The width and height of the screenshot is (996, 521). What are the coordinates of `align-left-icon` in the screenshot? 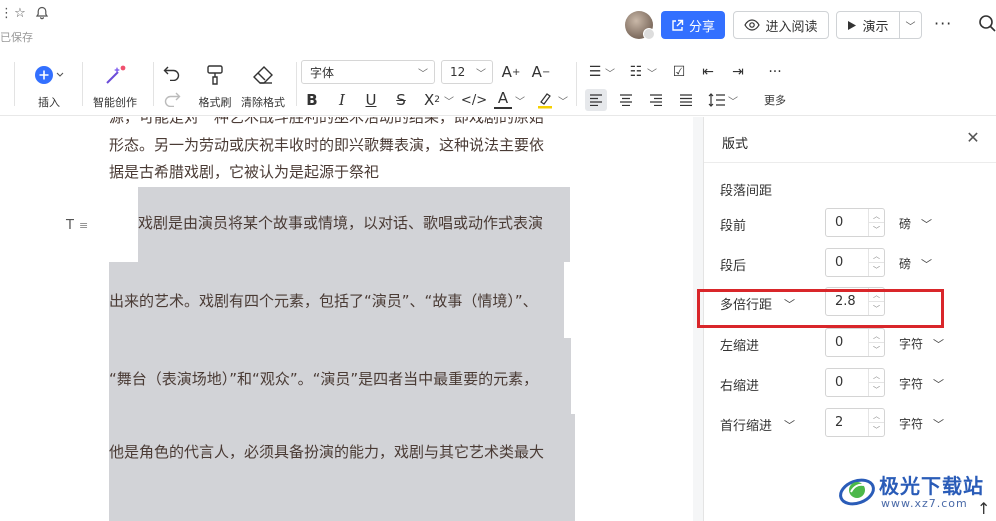 It's located at (596, 100).